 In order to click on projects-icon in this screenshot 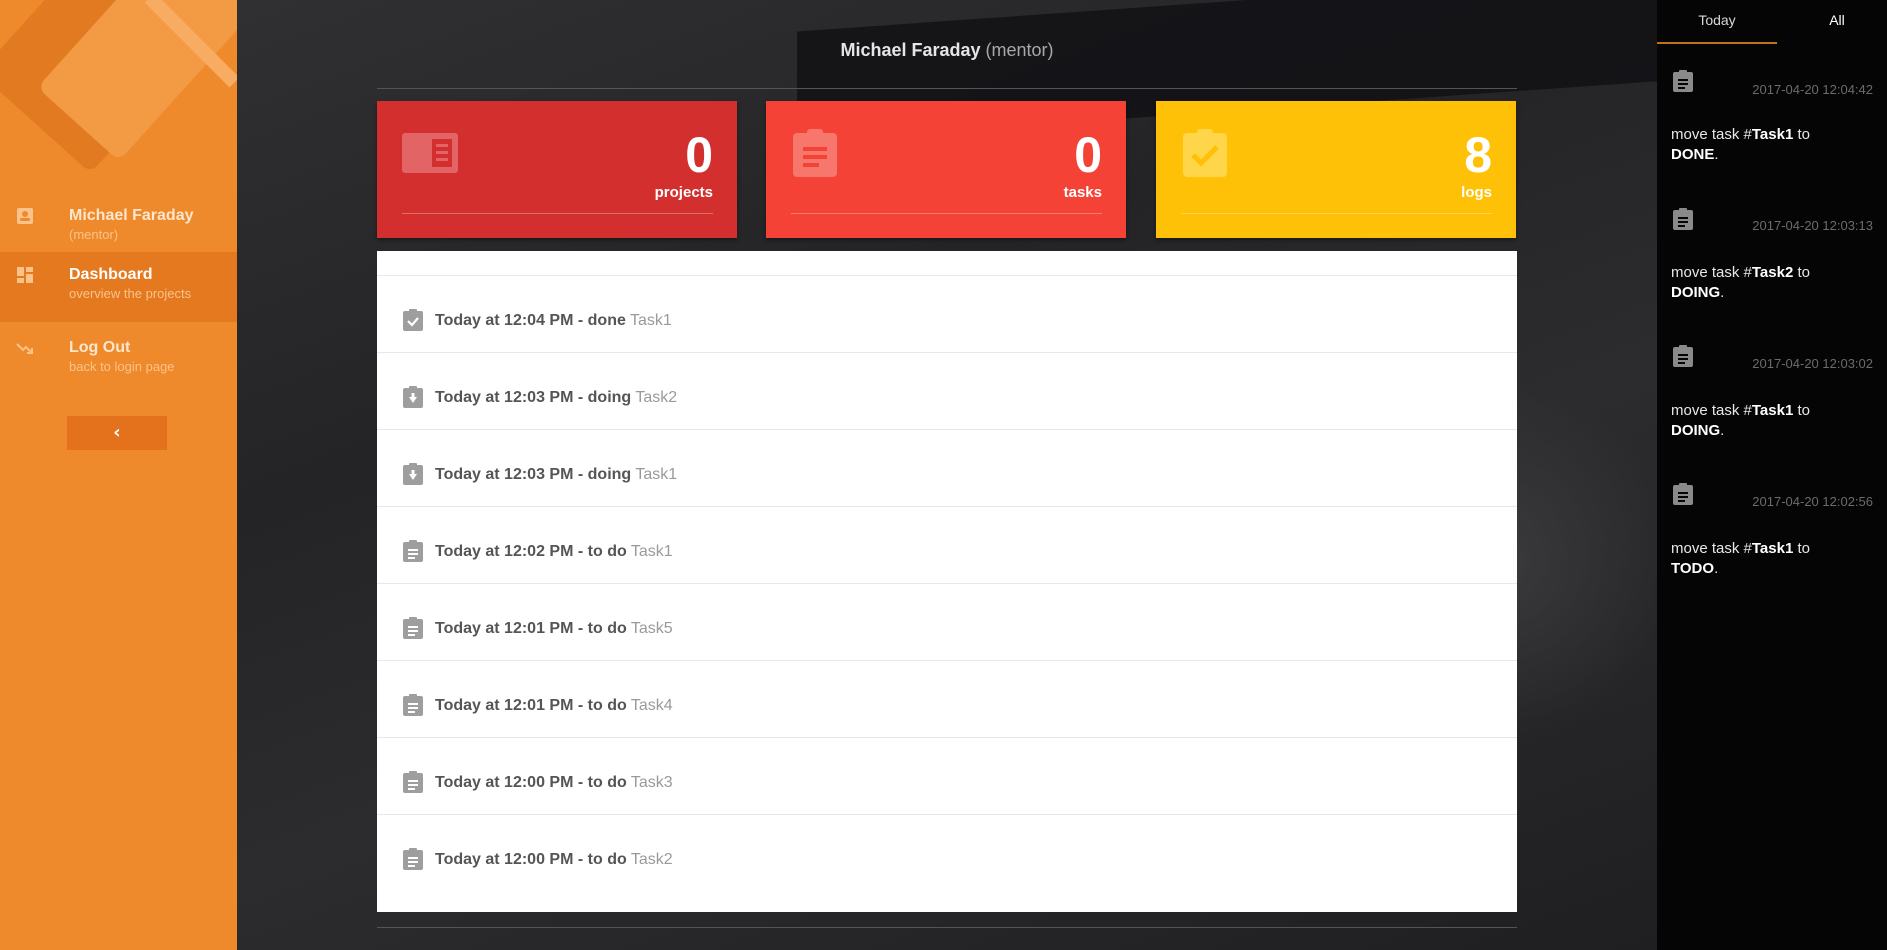, I will do `click(430, 153)`.